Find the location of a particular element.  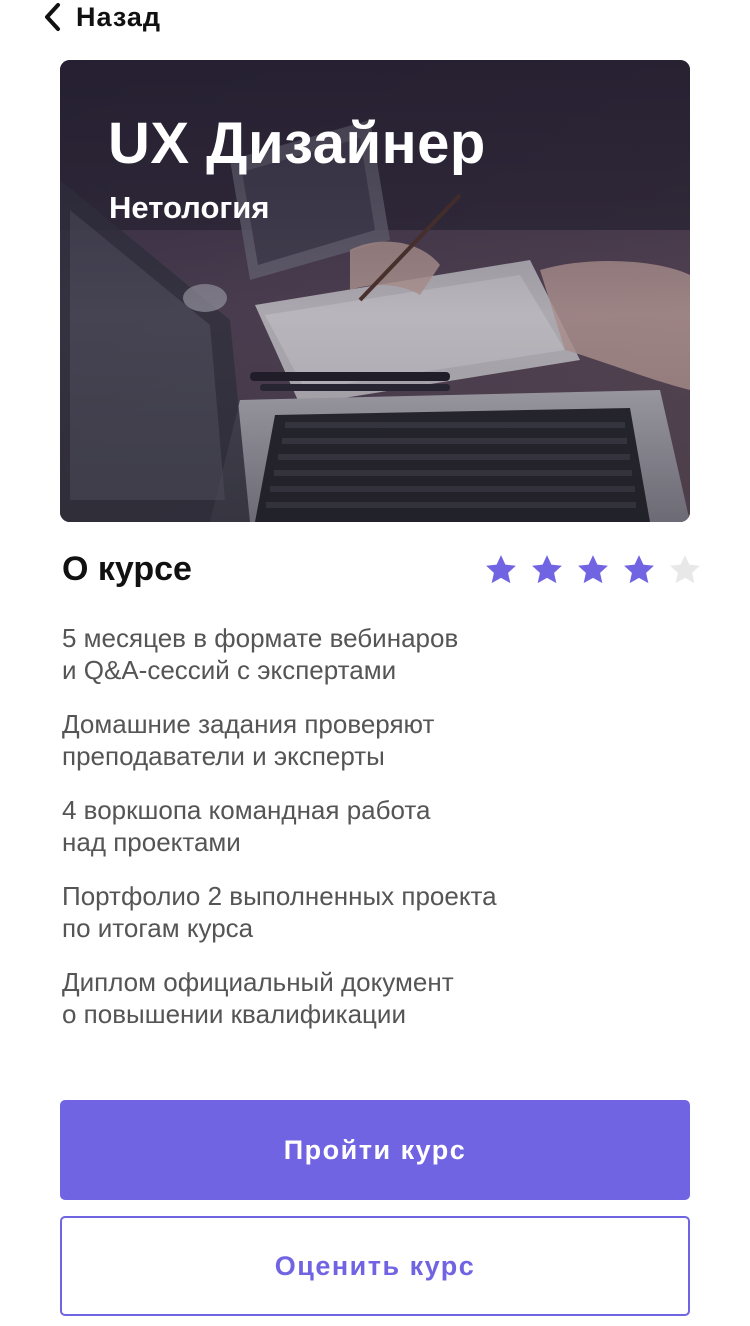

feature-text: 4 воркшопа командная работа is located at coordinates (246, 810).